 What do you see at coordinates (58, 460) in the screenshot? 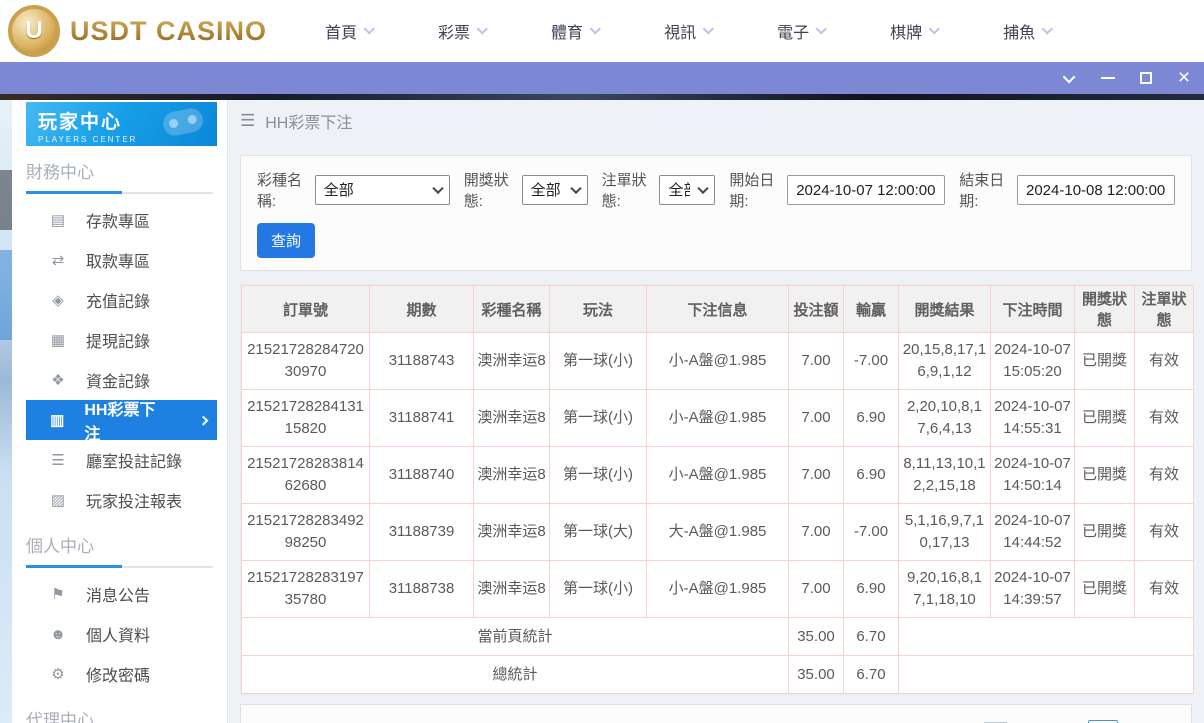
I see `room-bet-record-list-icon: ☰` at bounding box center [58, 460].